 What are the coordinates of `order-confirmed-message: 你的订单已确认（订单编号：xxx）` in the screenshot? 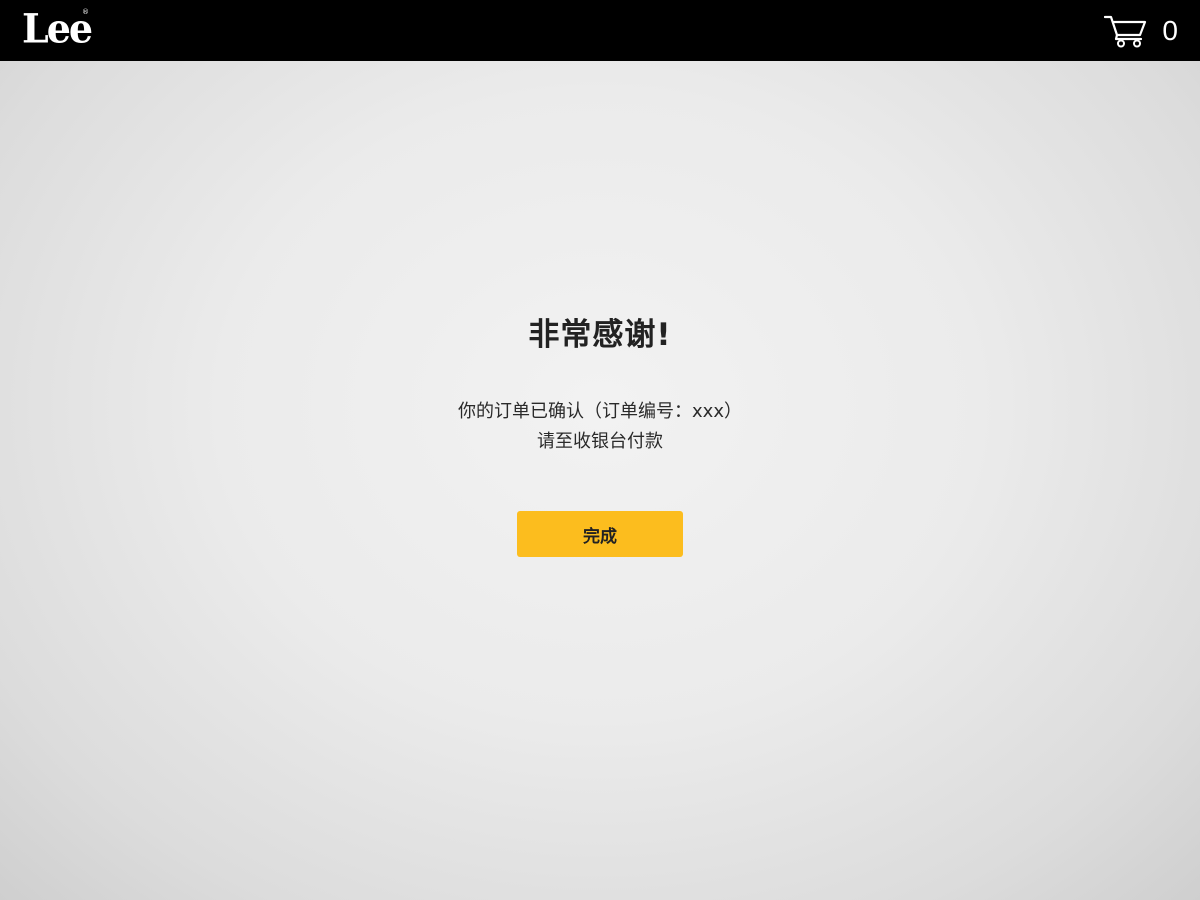 It's located at (600, 411).